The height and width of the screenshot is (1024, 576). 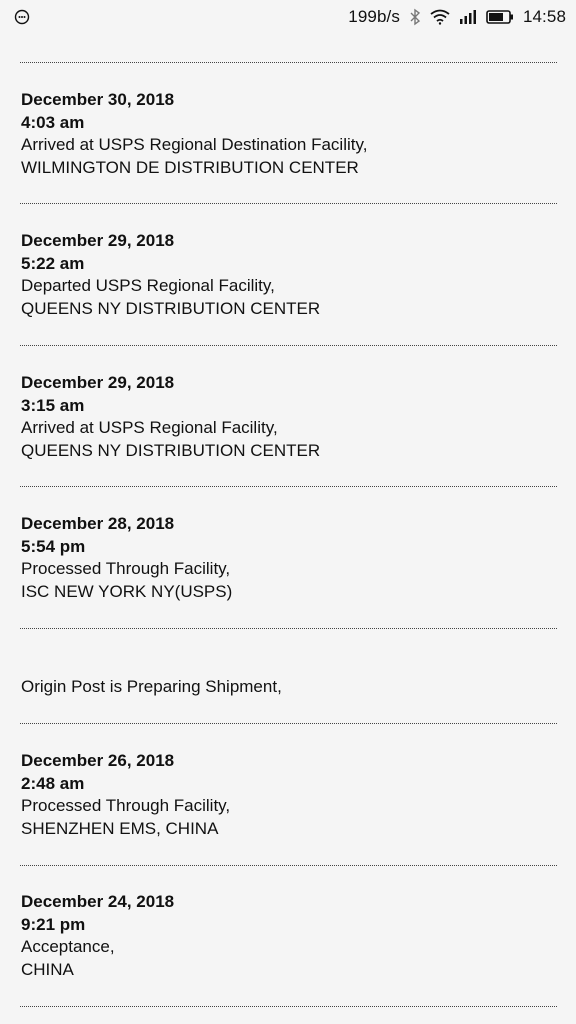 I want to click on notification-icon, so click(x=22, y=17).